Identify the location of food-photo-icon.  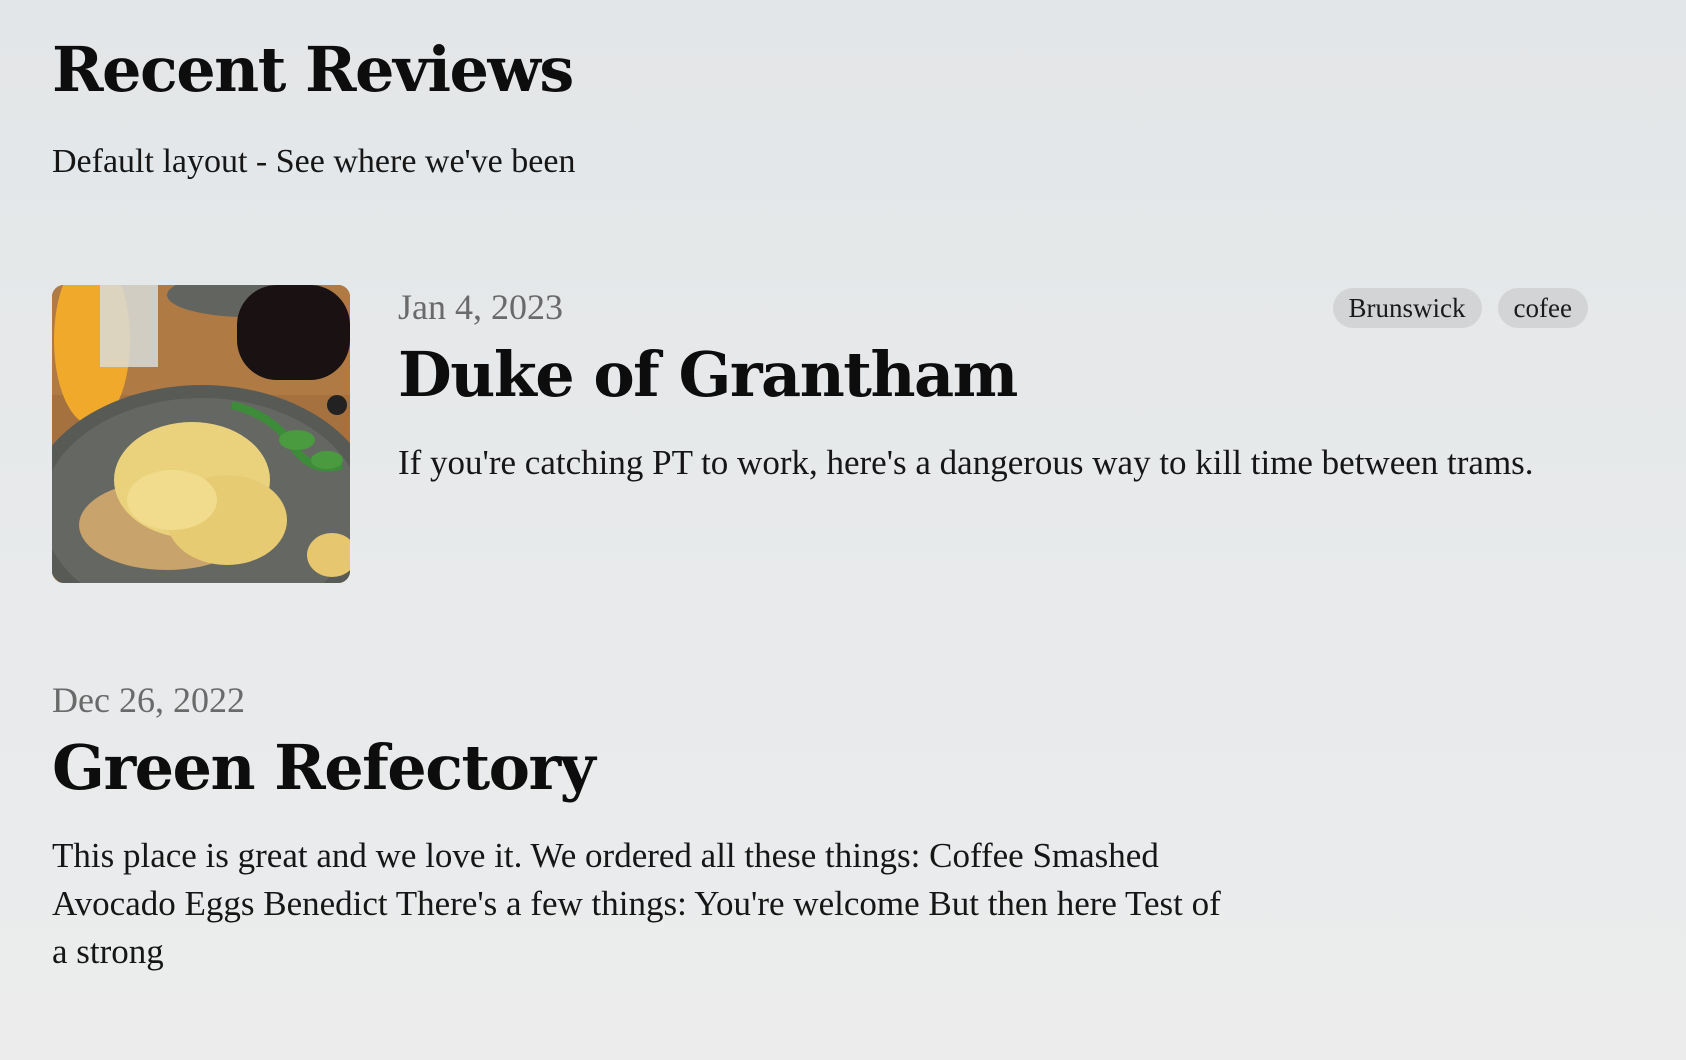
(201, 434).